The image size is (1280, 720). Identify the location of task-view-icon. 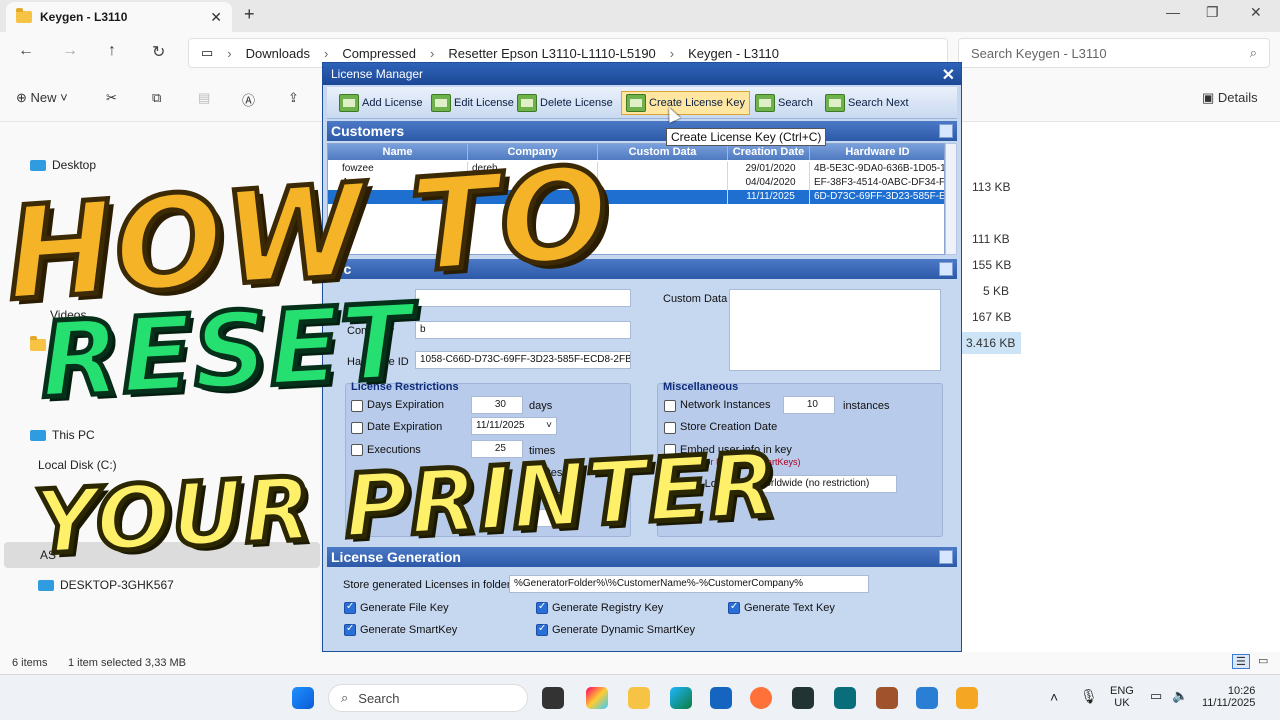
(553, 698).